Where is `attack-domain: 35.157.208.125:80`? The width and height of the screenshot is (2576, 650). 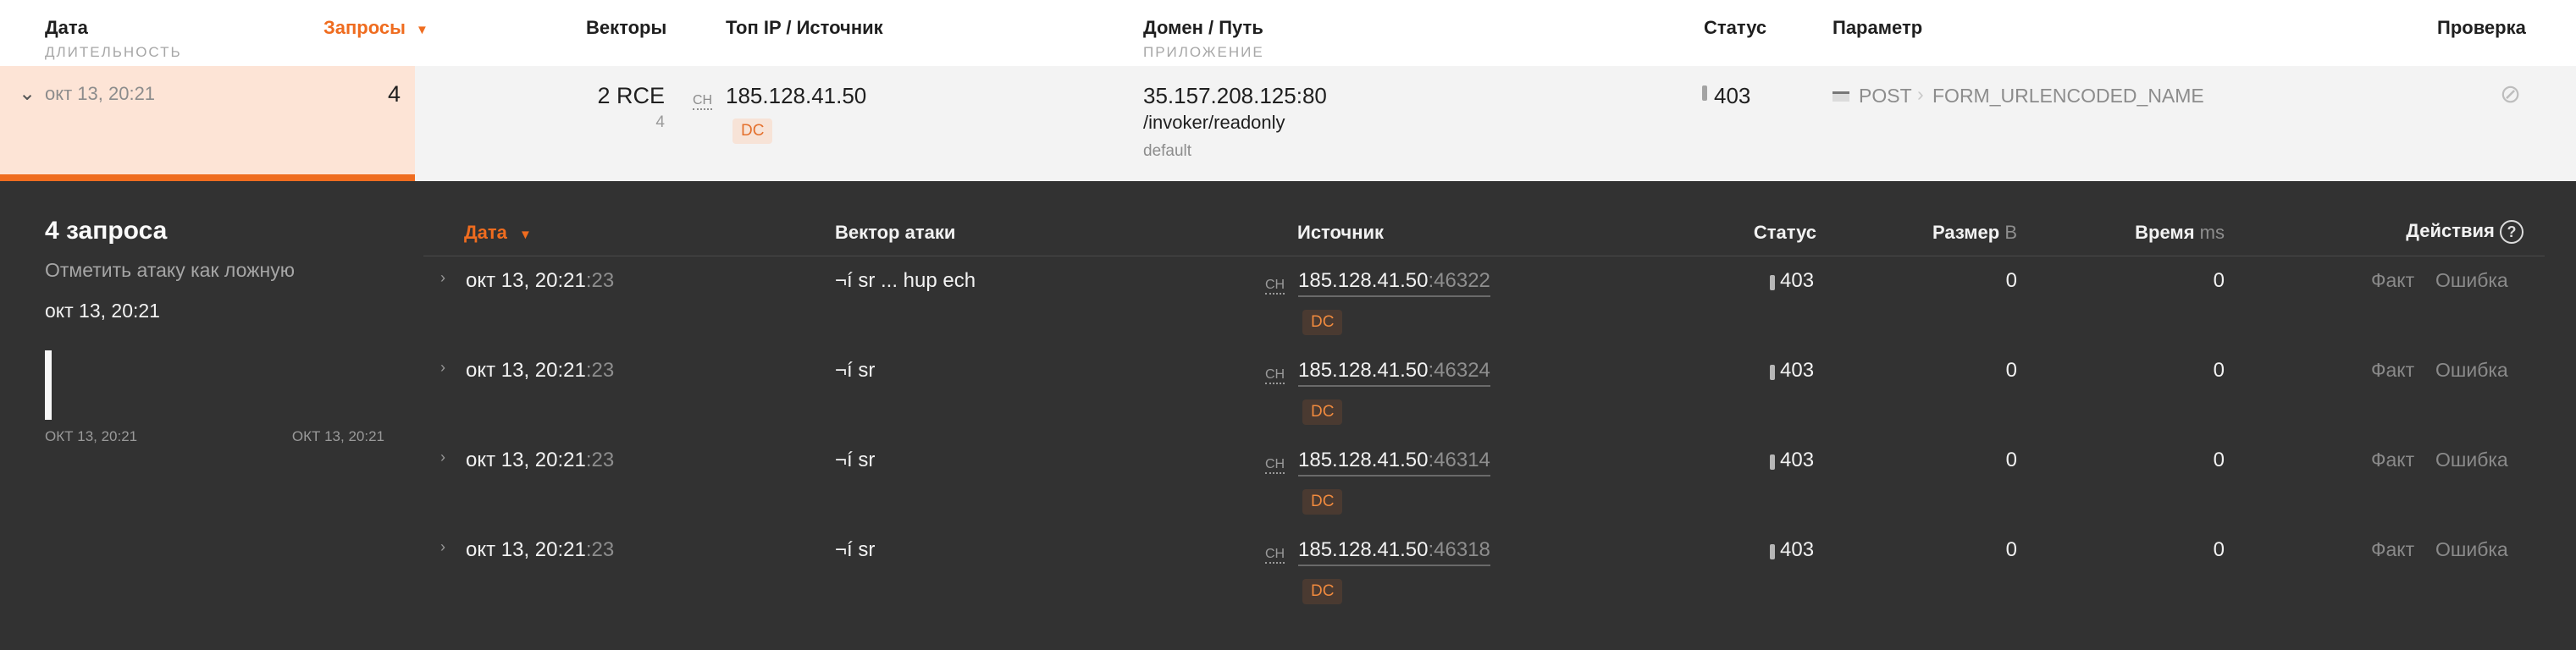
attack-domain: 35.157.208.125:80 is located at coordinates (1235, 96).